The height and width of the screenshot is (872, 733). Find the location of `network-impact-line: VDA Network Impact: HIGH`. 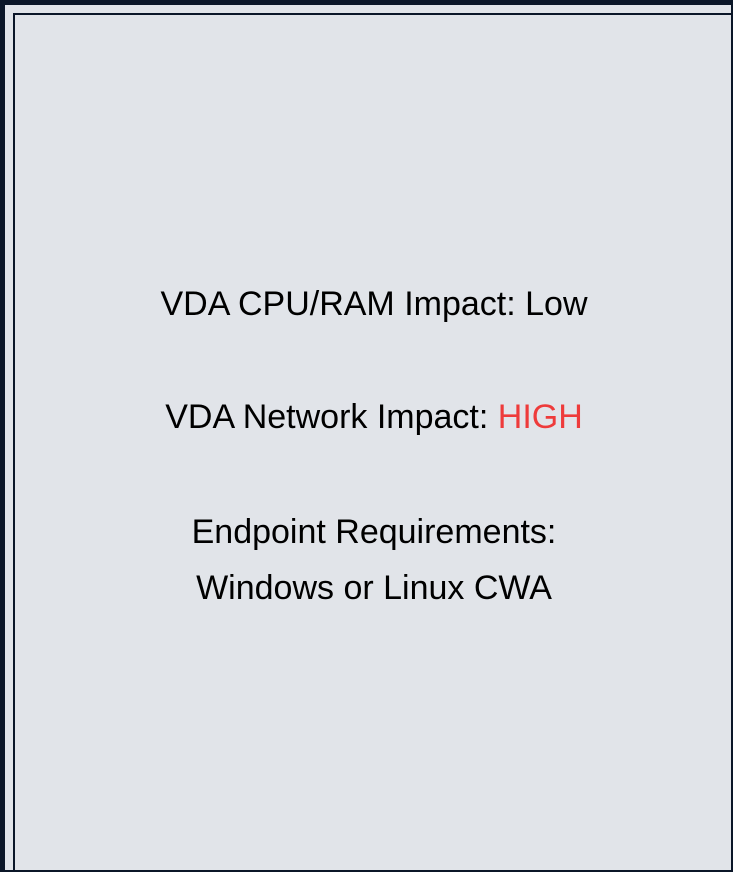

network-impact-line: VDA Network Impact: HIGH is located at coordinates (374, 417).